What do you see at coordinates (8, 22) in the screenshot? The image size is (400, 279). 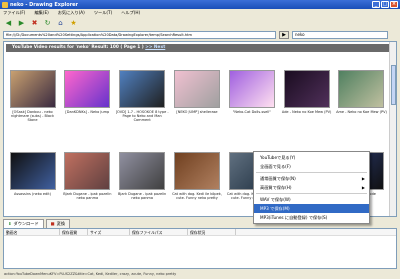 I see `back-icon: ◀` at bounding box center [8, 22].